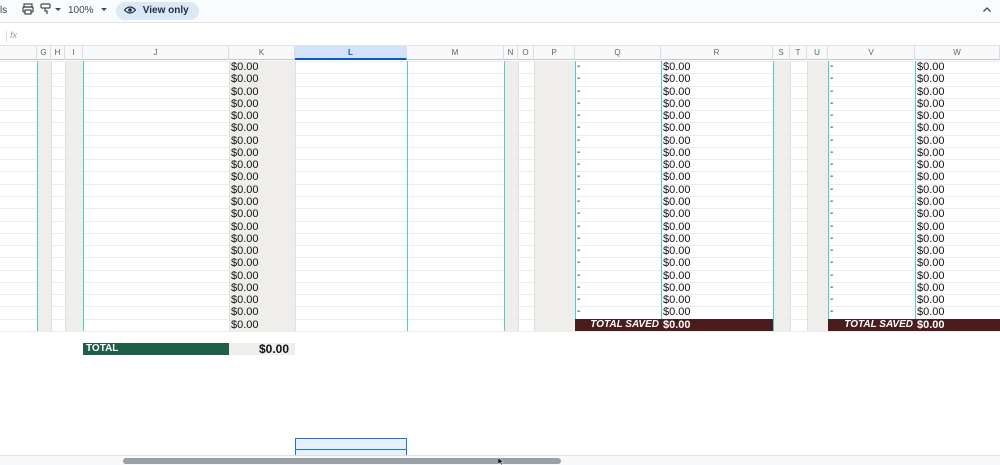  Describe the element at coordinates (58, 53) in the screenshot. I see `column-header-h: H` at that location.